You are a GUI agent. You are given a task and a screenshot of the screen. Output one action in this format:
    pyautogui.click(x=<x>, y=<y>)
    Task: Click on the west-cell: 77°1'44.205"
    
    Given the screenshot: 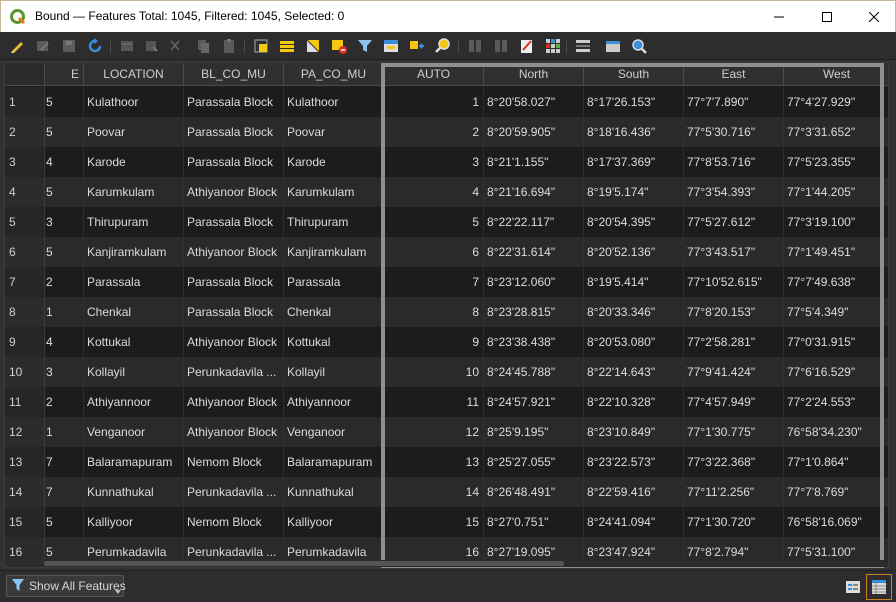 What is the action you would take?
    pyautogui.click(x=836, y=192)
    